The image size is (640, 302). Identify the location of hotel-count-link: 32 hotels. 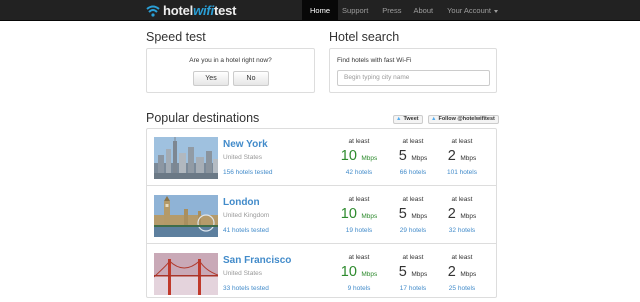
(462, 230).